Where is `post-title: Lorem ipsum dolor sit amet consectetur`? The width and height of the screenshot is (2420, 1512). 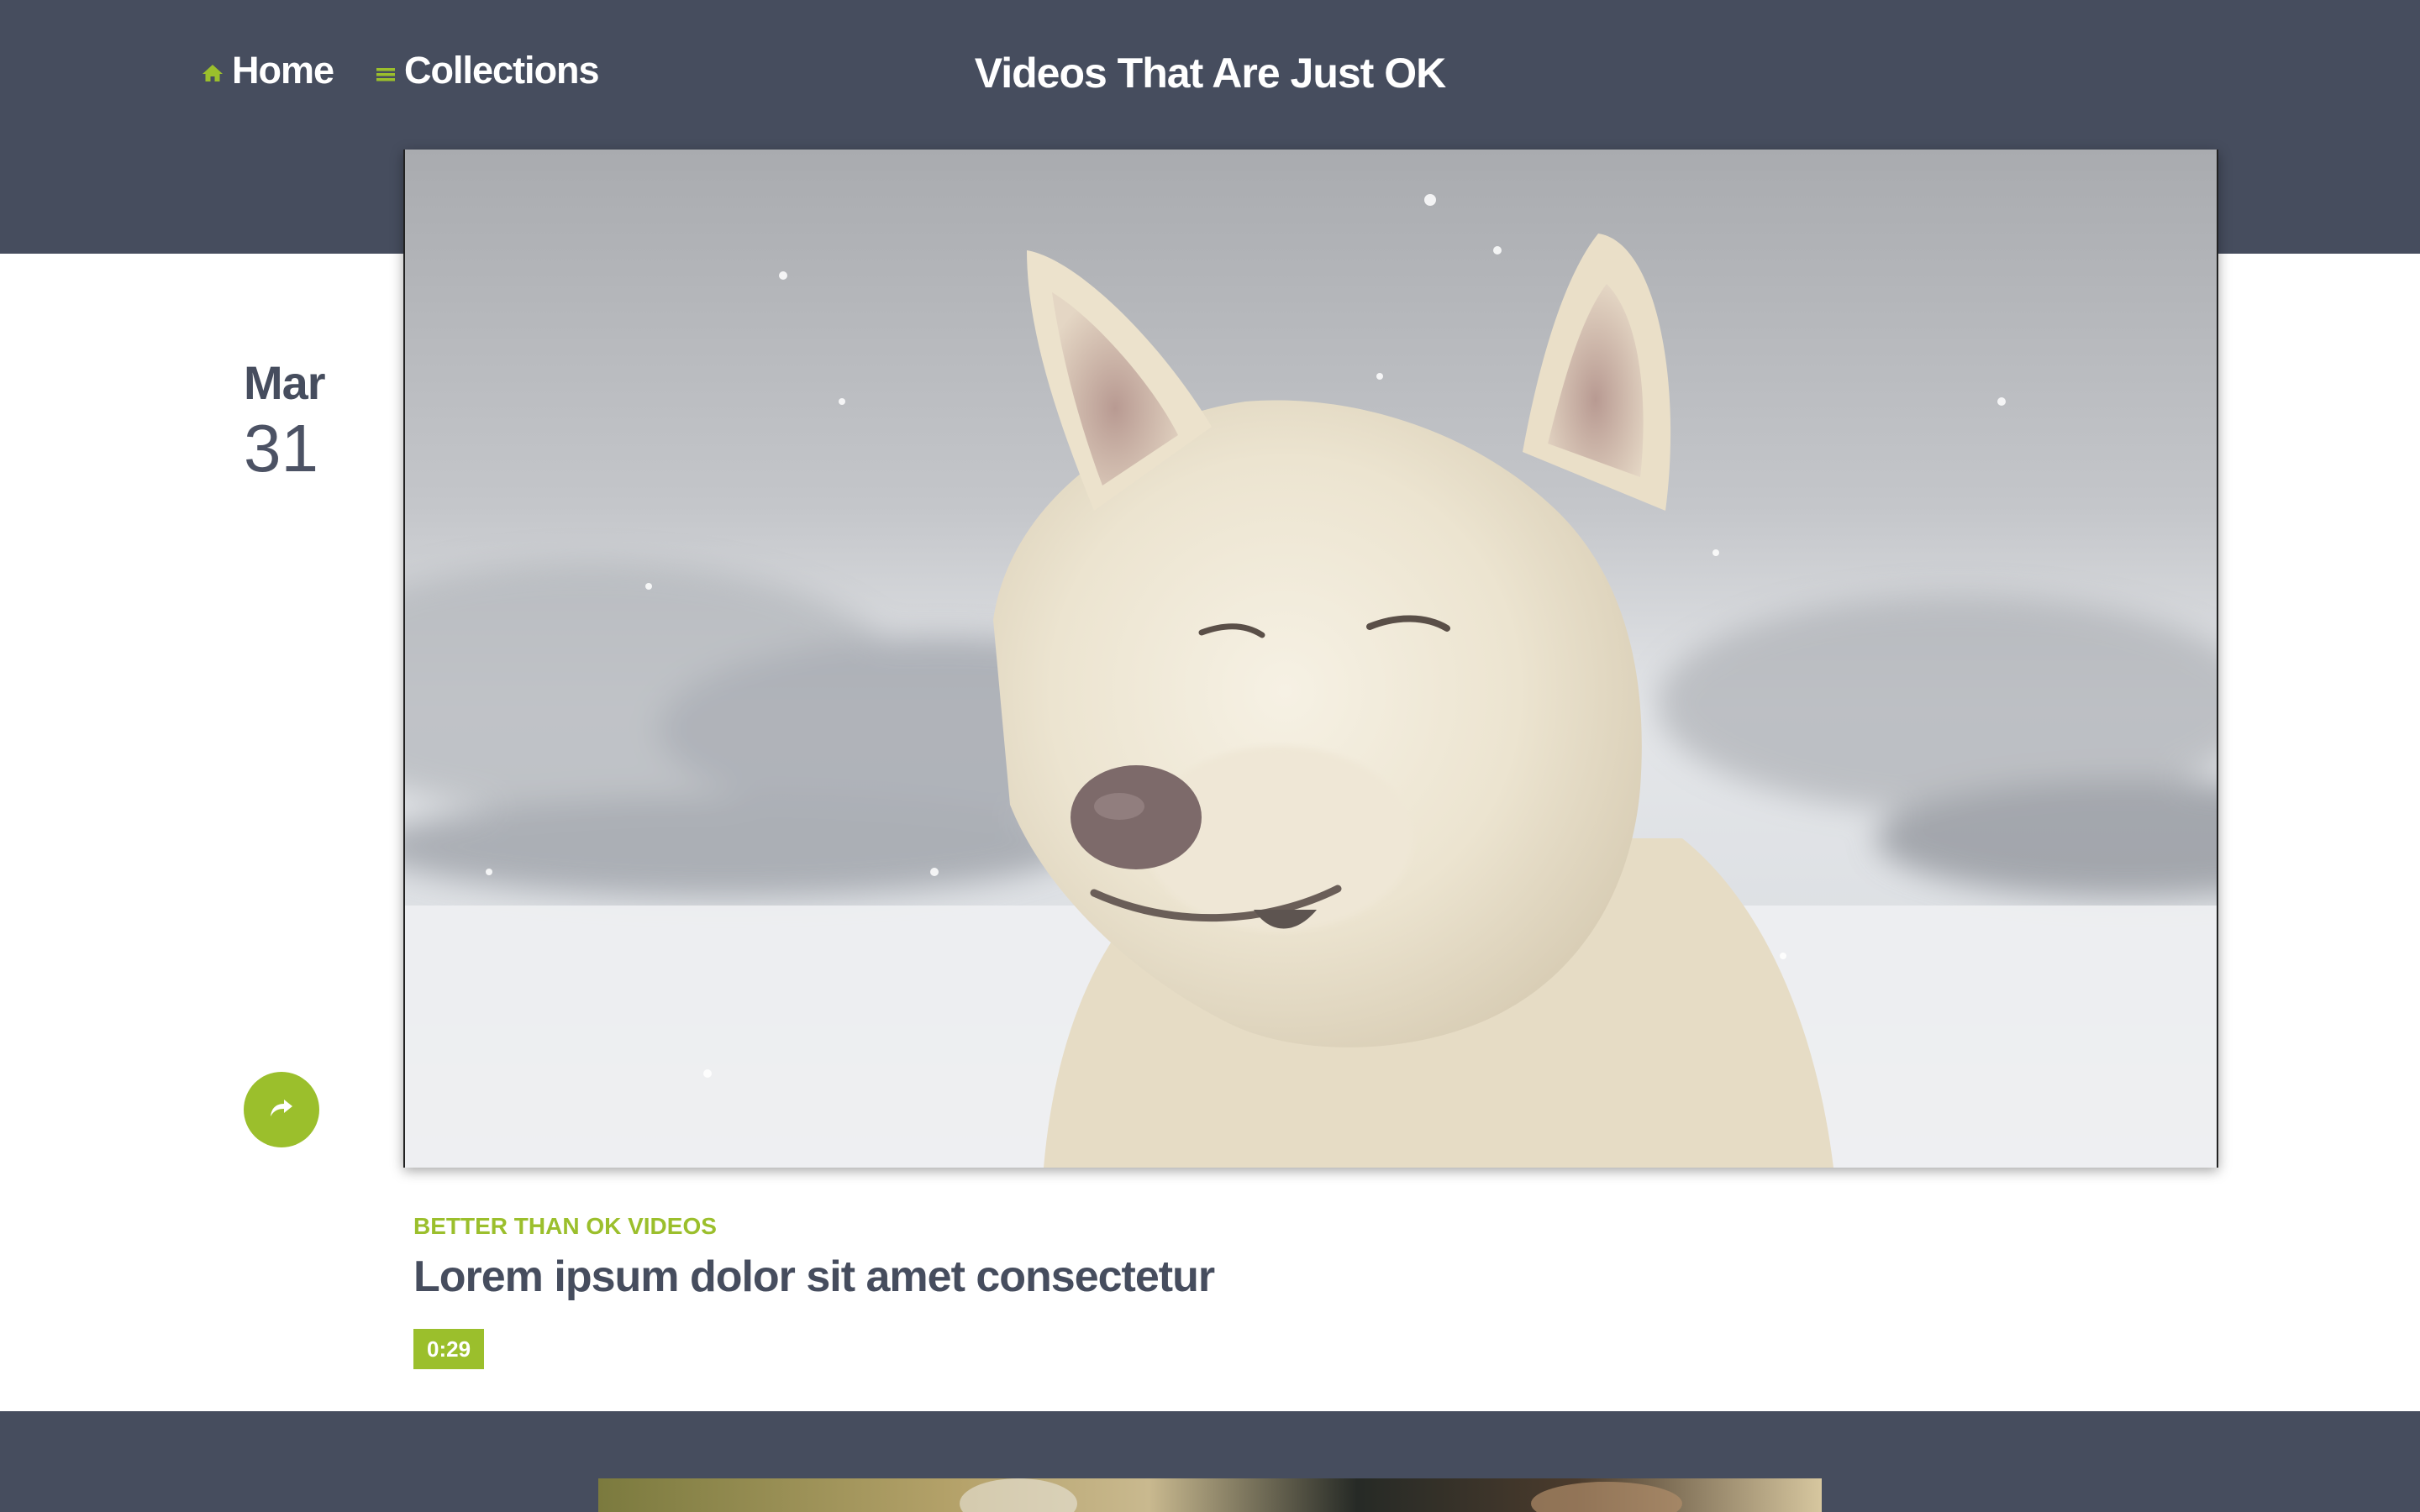
post-title: Lorem ipsum dolor sit amet consectetur is located at coordinates (814, 1277).